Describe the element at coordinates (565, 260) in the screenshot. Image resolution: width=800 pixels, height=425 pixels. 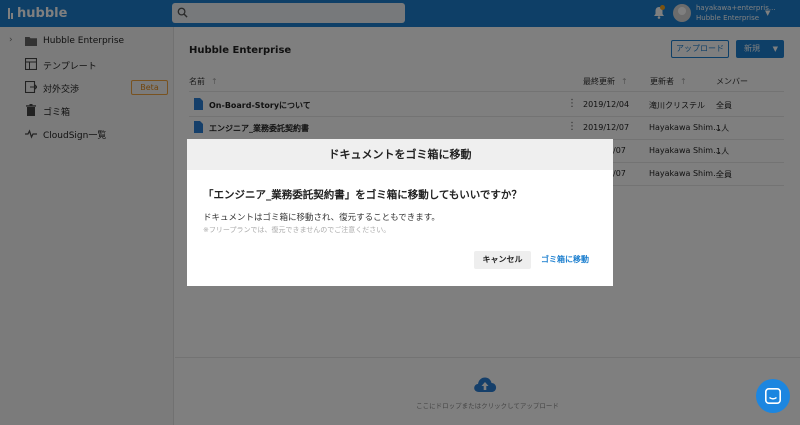
I see `move-to-trash-button: ゴミ箱に移動` at that location.